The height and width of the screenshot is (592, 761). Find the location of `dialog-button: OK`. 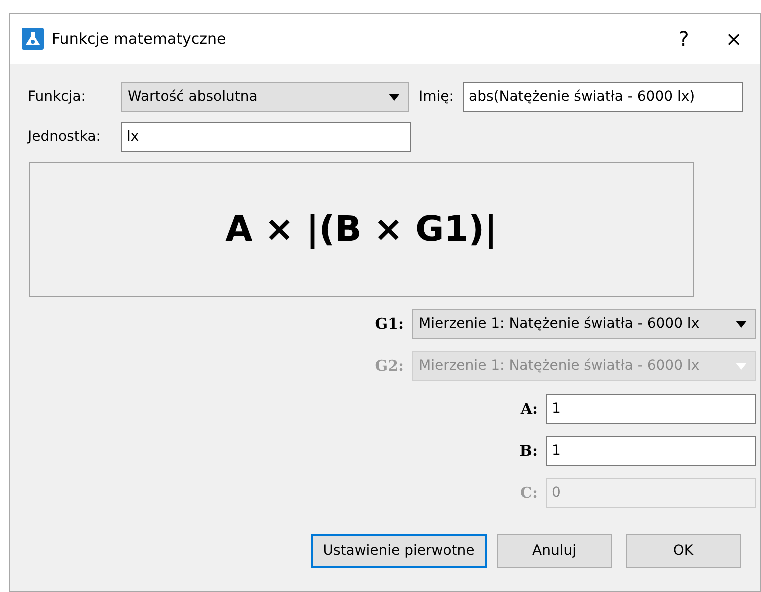

dialog-button: OK is located at coordinates (683, 551).